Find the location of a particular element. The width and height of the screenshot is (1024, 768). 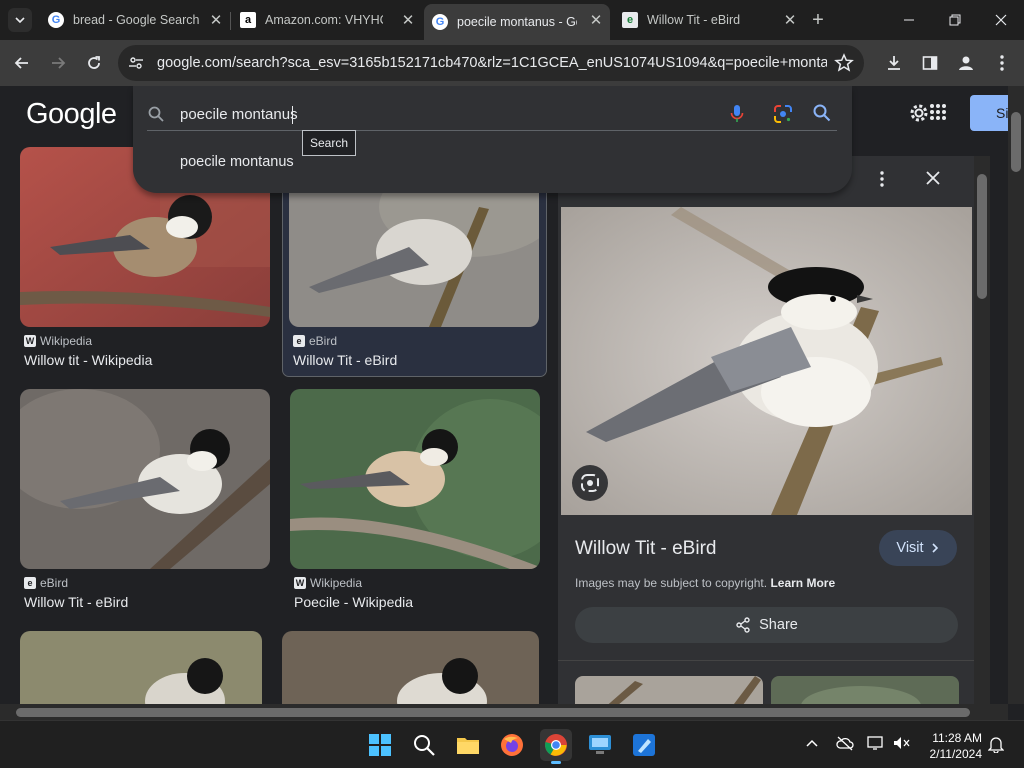

profile-button is located at coordinates (966, 63).